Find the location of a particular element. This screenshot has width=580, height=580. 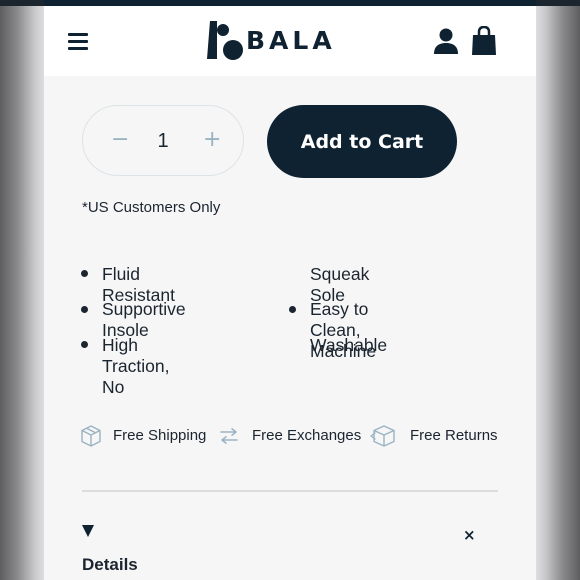

close-icon: × is located at coordinates (469, 535).